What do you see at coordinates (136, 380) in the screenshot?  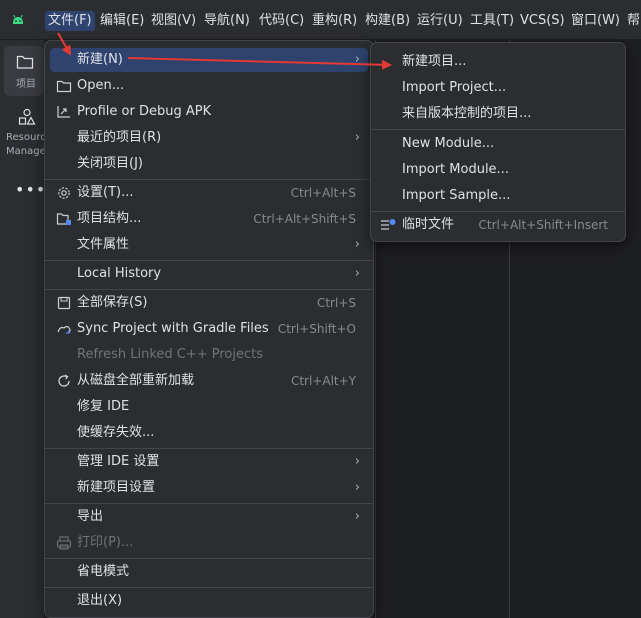 I see `menu-item-label: 从磁盘全部重新加载` at bounding box center [136, 380].